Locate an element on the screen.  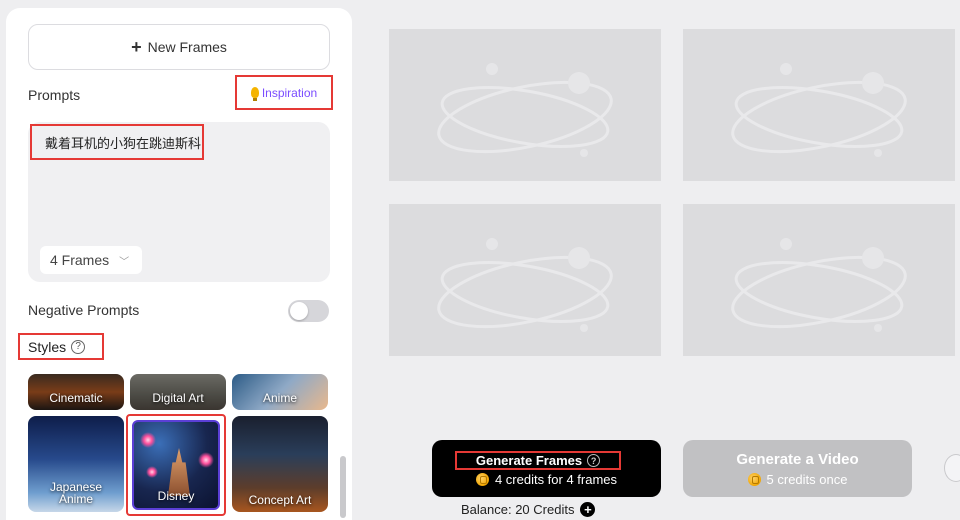
style-tile-disney: Disney is located at coordinates (176, 465).